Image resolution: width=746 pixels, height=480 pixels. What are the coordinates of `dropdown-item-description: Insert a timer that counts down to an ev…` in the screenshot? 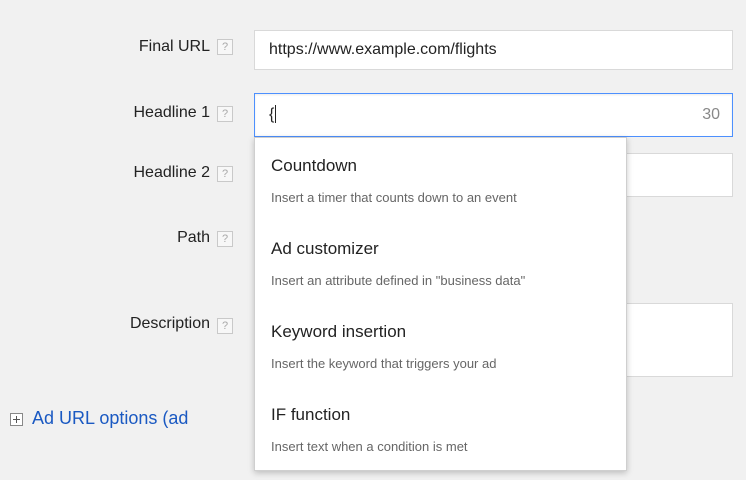 It's located at (394, 197).